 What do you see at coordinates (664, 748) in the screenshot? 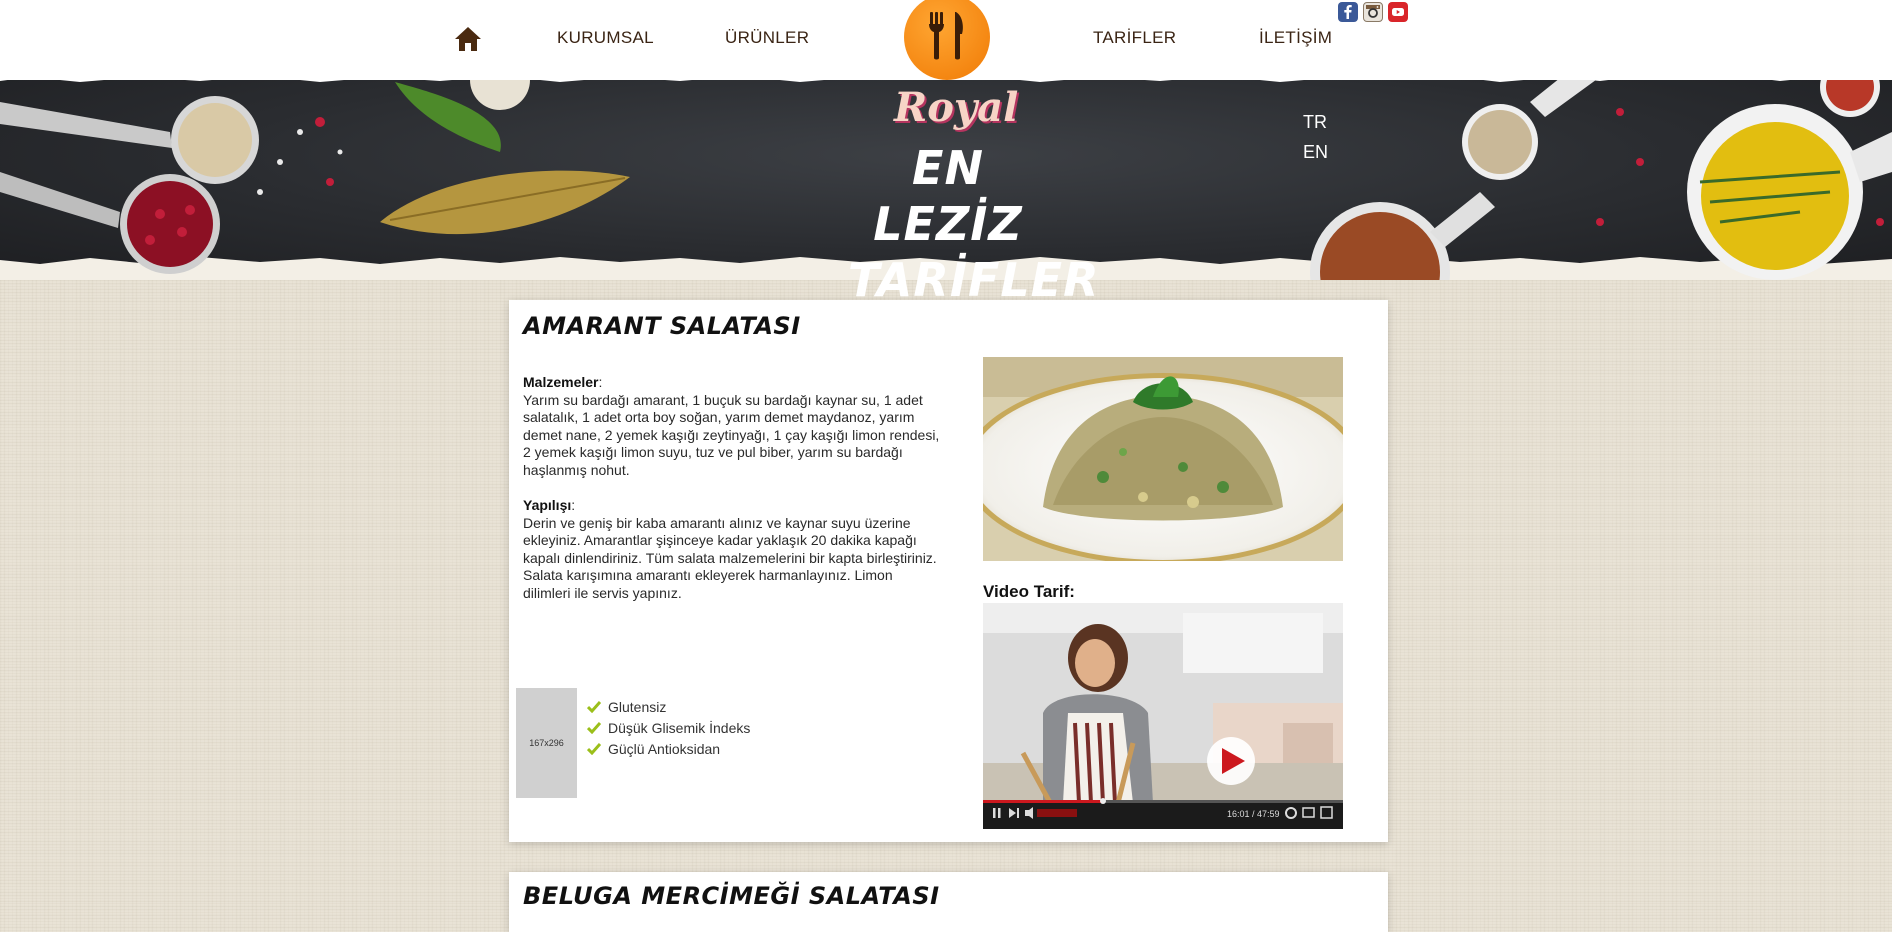
I see `feature-label: Güçlü Antioksidan` at bounding box center [664, 748].